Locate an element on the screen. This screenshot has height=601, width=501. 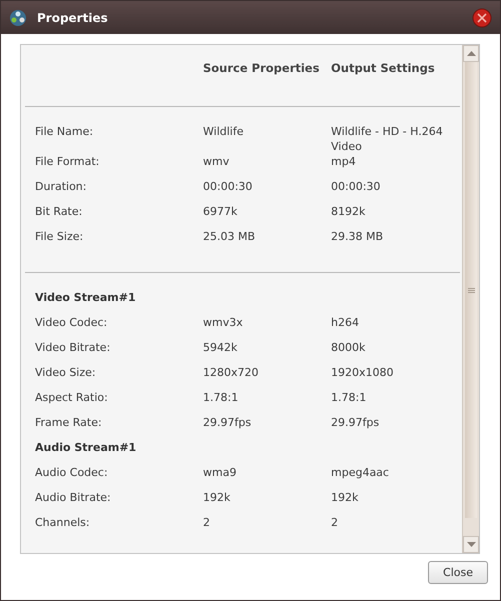
source-value: 25.03 MB is located at coordinates (229, 236).